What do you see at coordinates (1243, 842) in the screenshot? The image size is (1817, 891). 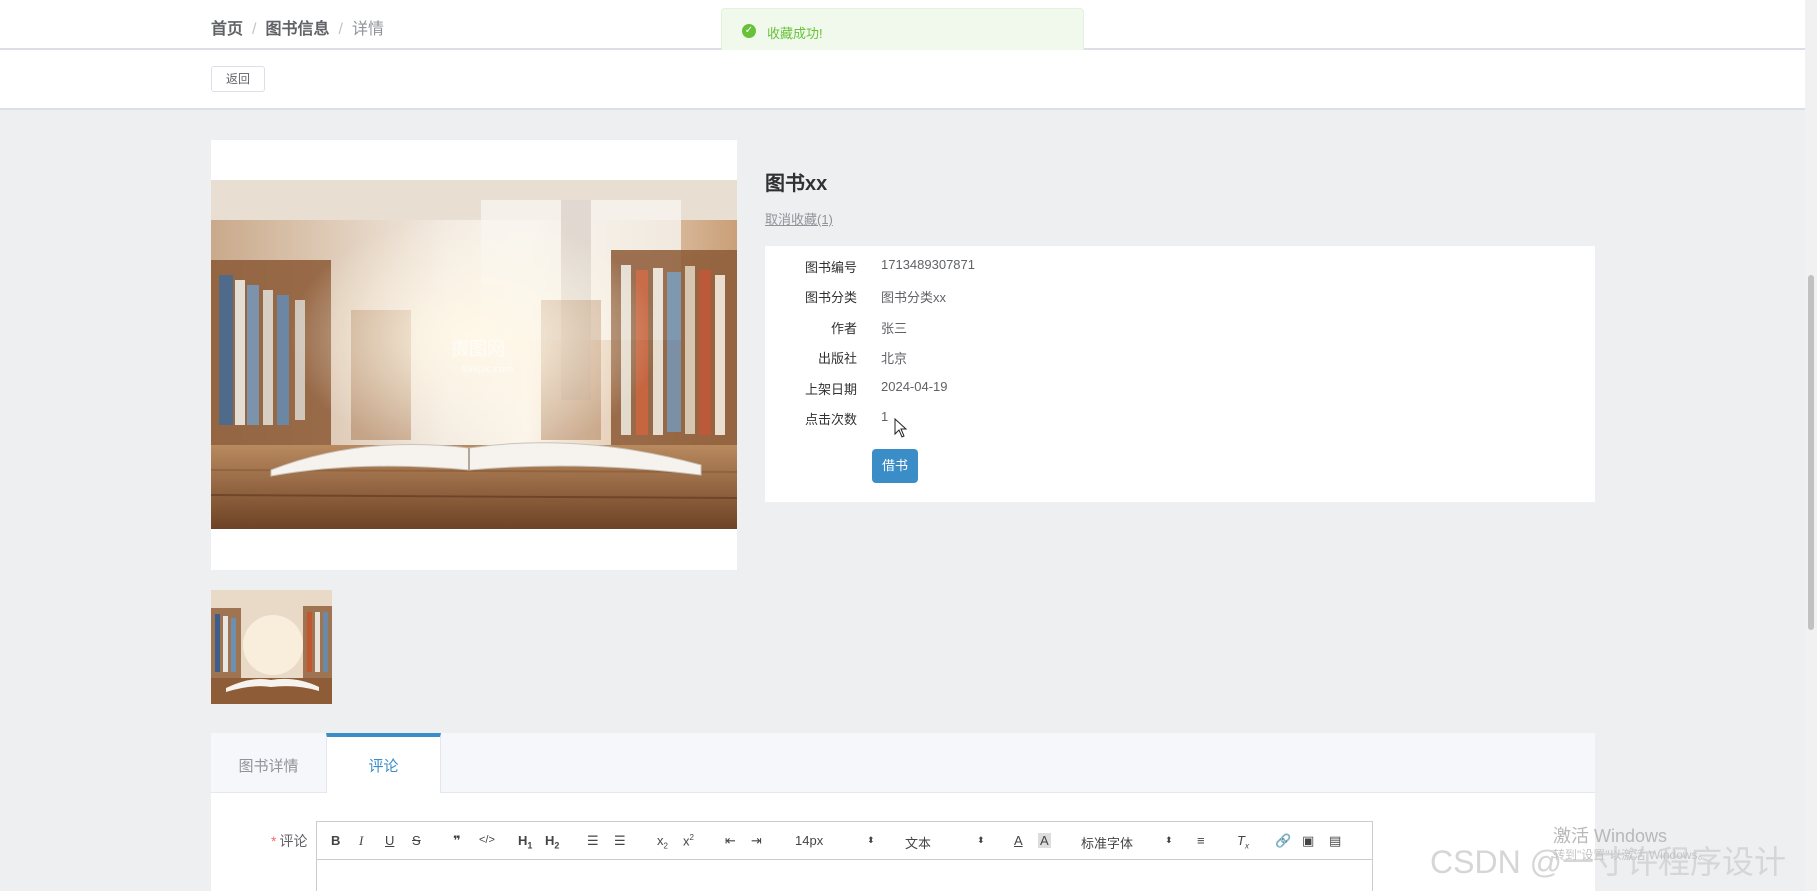 I see `clear-format-icon: Tx` at bounding box center [1243, 842].